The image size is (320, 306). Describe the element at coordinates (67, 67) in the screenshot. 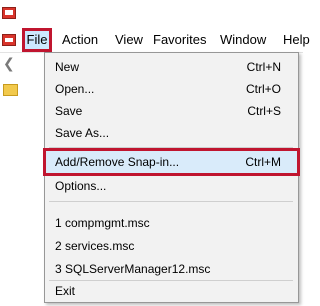

I see `menu-item-label: New` at that location.